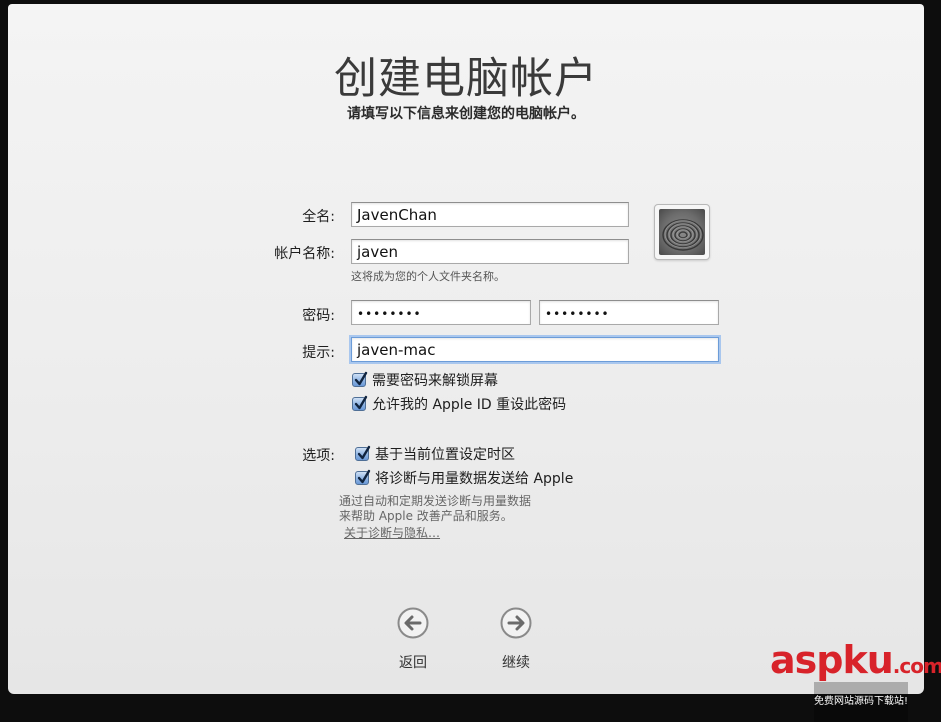 Image resolution: width=941 pixels, height=722 pixels. Describe the element at coordinates (861, 702) in the screenshot. I see `watermark-tagline: 免费网站源码下载站!` at that location.